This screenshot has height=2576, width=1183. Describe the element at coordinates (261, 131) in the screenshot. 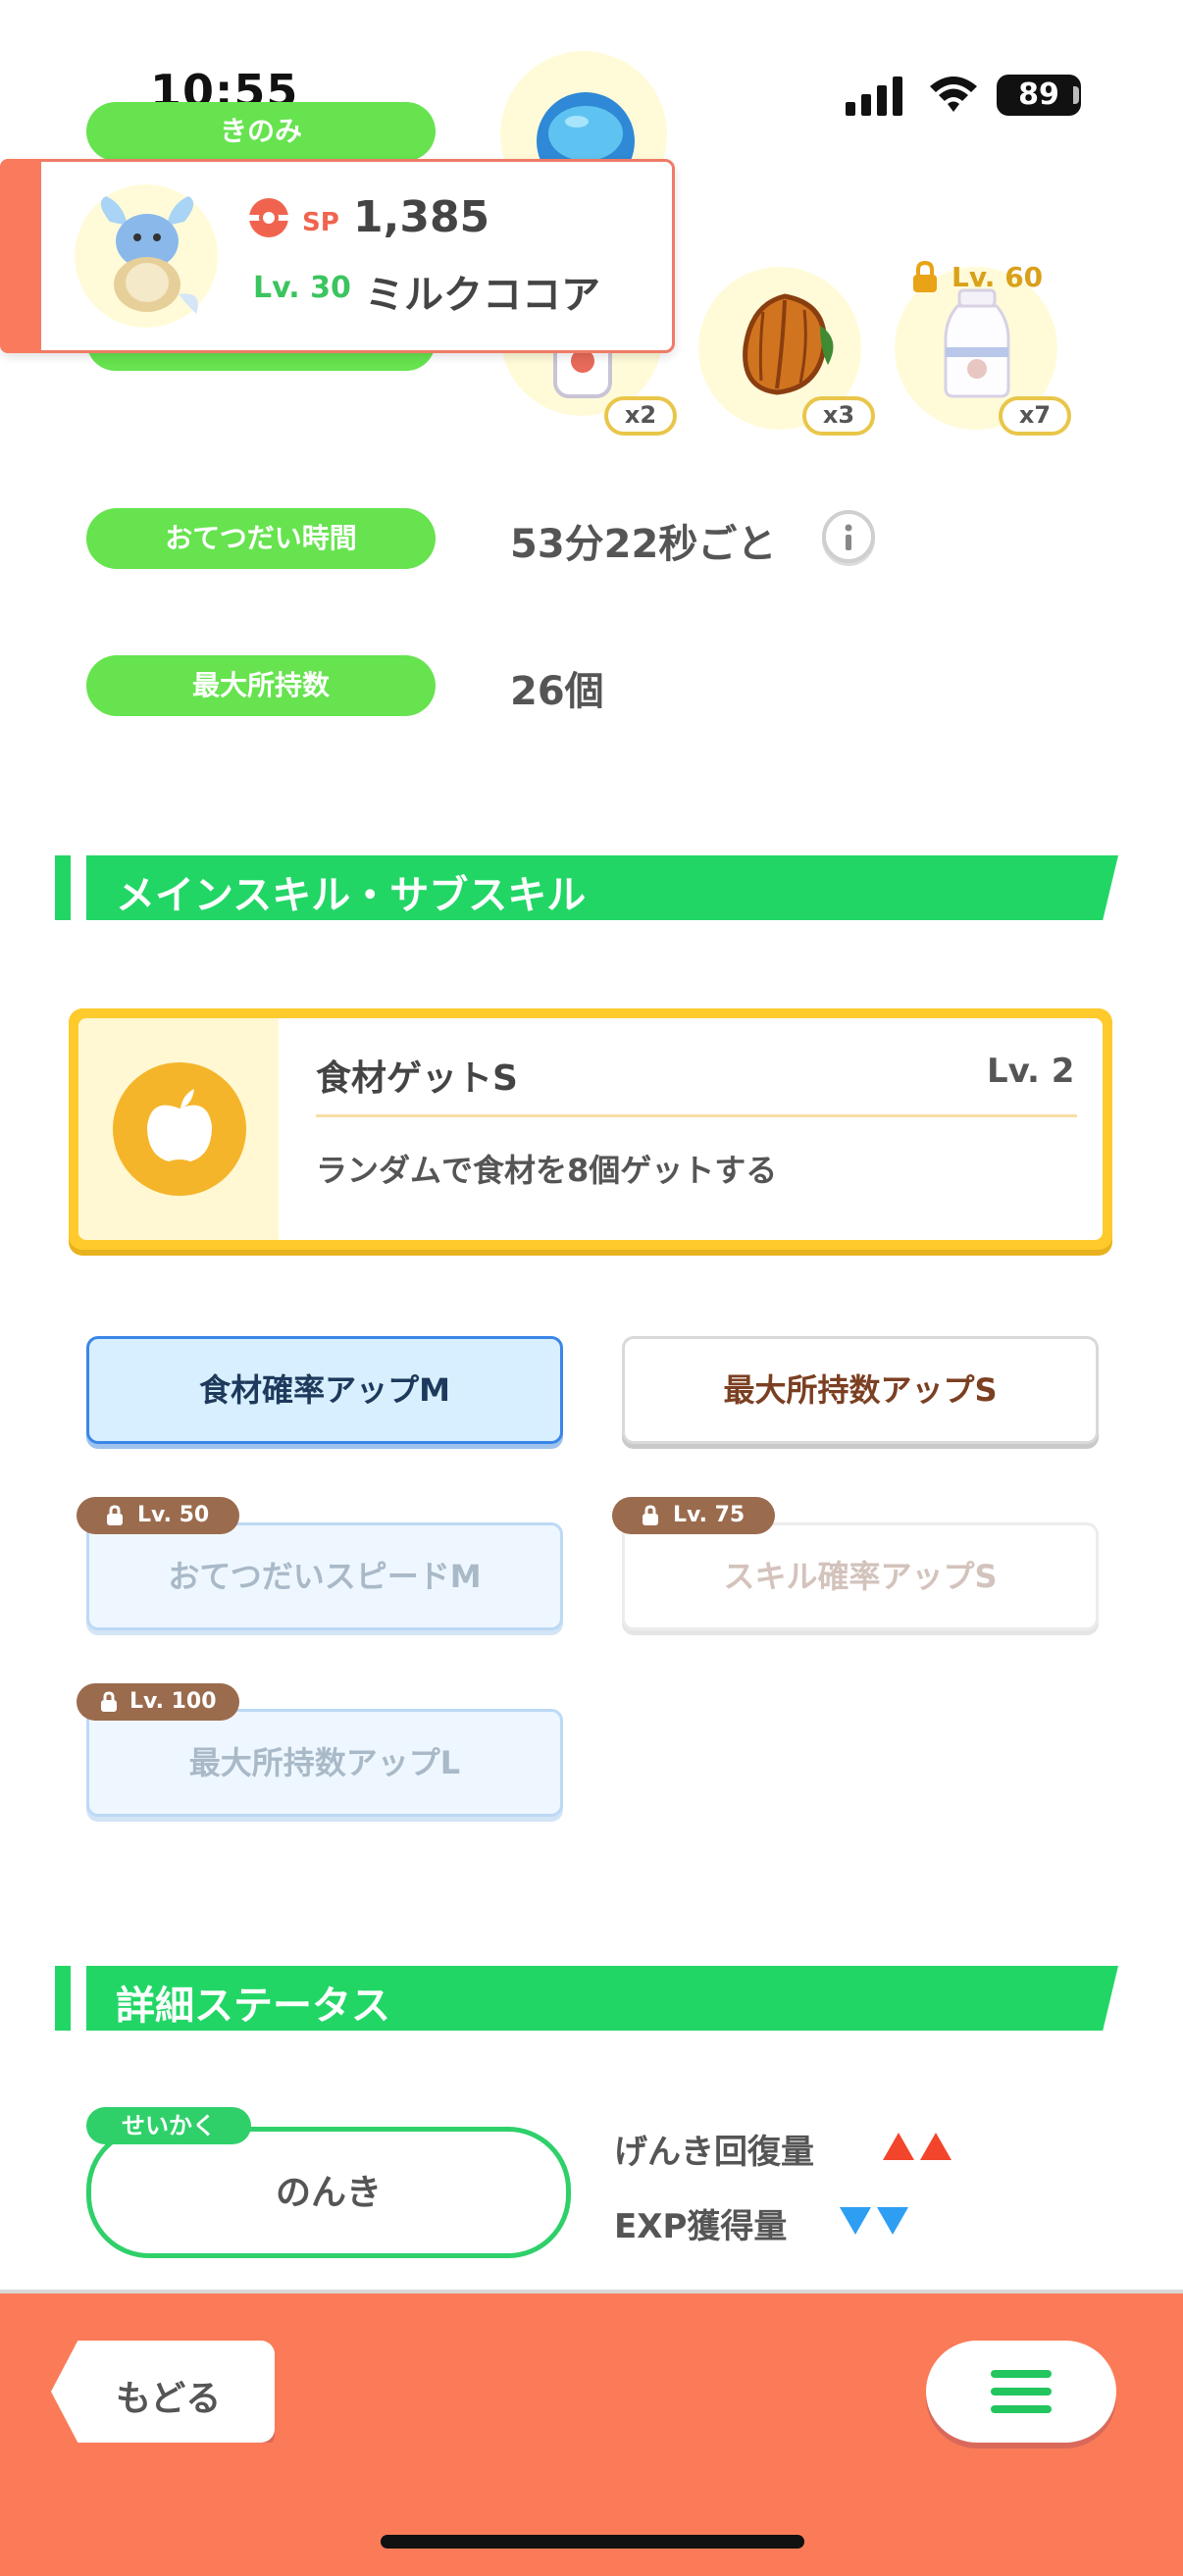

I see `berry-label: きのみ` at that location.